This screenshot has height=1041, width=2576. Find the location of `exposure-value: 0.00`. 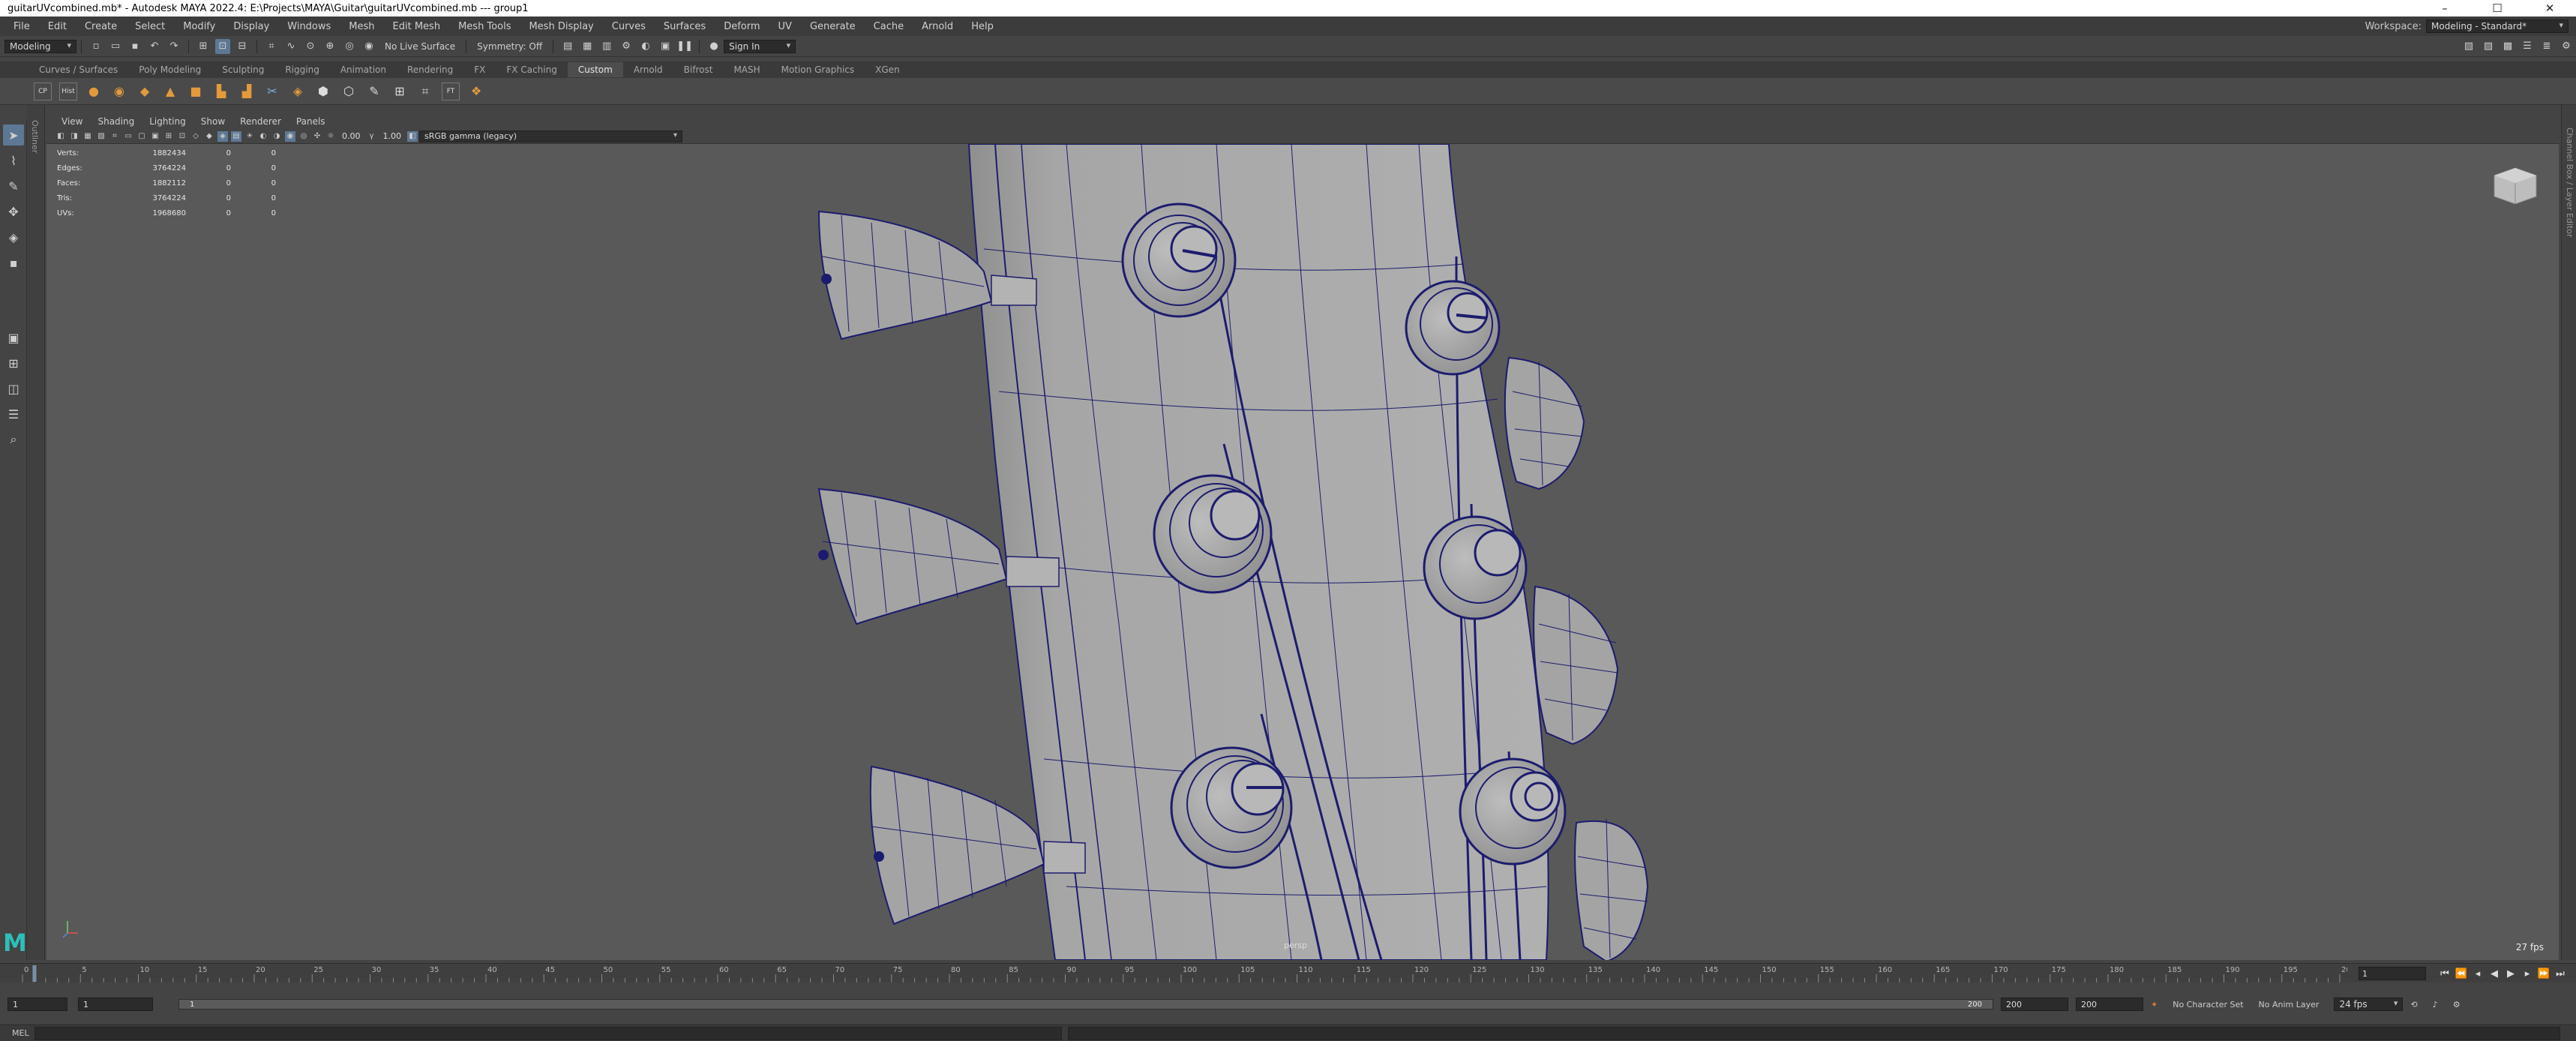

exposure-value: 0.00 is located at coordinates (352, 136).